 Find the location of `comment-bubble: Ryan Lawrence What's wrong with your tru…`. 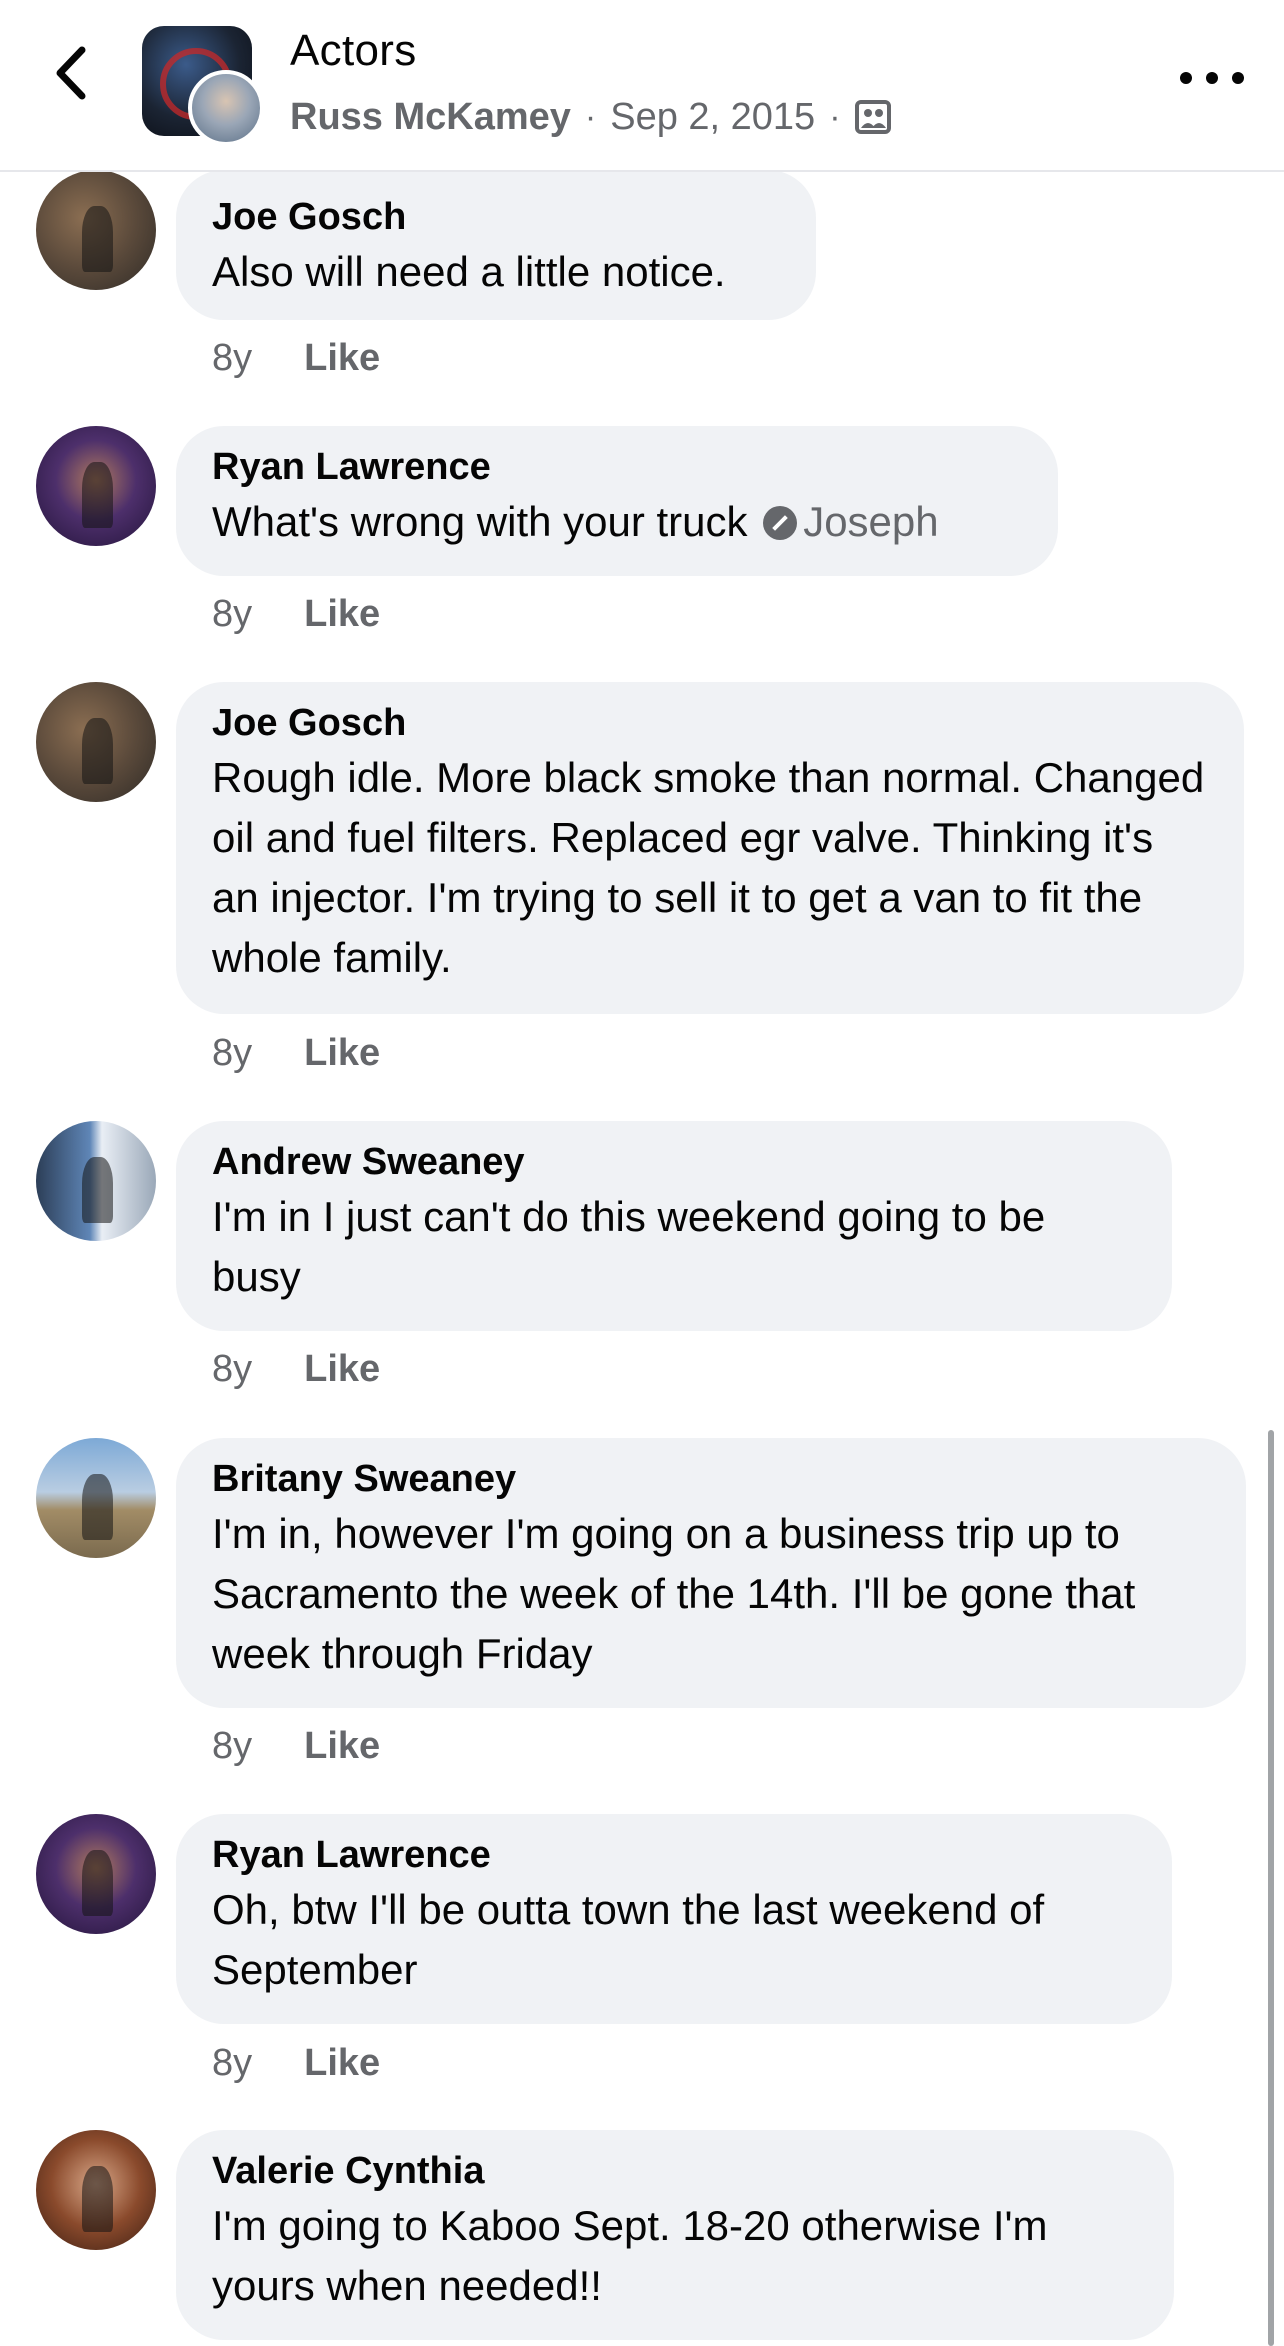

comment-bubble: Ryan Lawrence What's wrong with your tru… is located at coordinates (617, 501).